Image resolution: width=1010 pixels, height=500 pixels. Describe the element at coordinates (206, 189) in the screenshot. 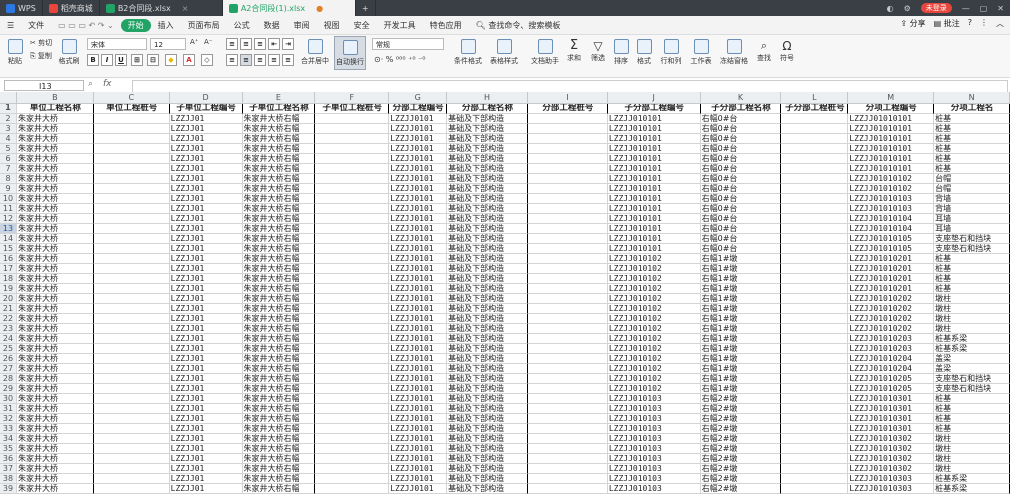

I see `cell-d9: LZZJJ01` at that location.